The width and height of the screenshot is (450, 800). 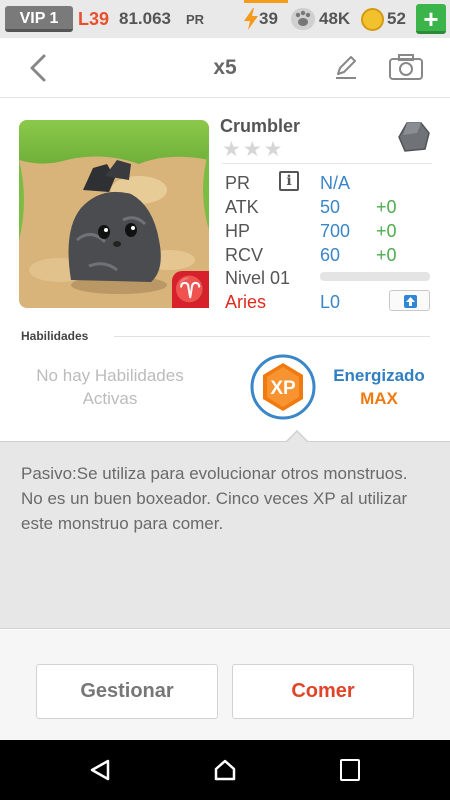 I want to click on xp-badge-text: XP, so click(x=283, y=388).